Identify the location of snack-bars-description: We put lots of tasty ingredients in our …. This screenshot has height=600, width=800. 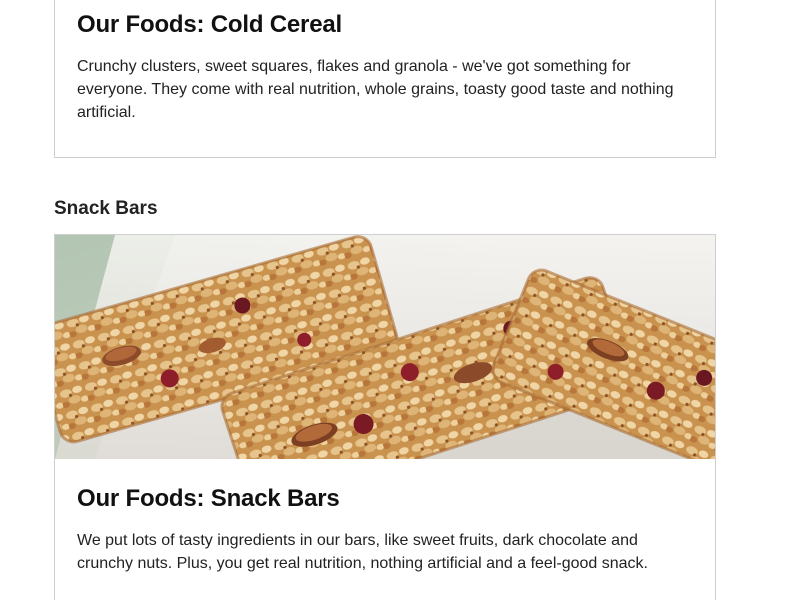
(362, 552).